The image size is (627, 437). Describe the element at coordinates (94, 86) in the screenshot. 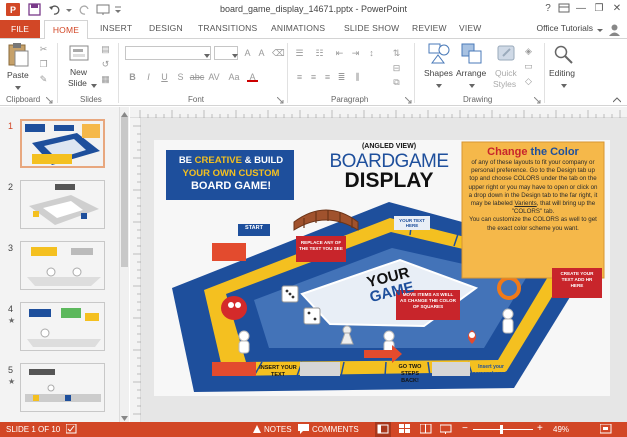

I see `new-slide-dropdown-icon` at that location.